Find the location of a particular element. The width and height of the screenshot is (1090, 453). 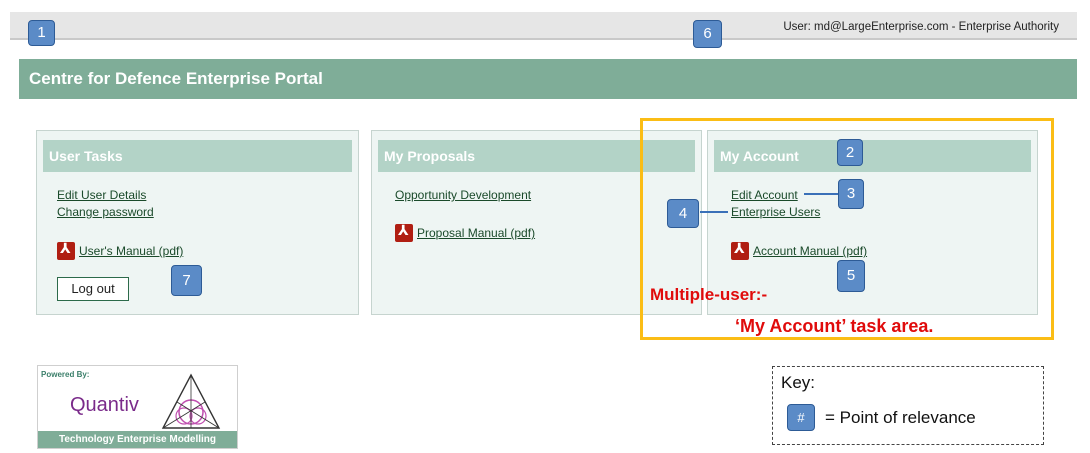

user-tasks-title: User Tasks is located at coordinates (197, 156).